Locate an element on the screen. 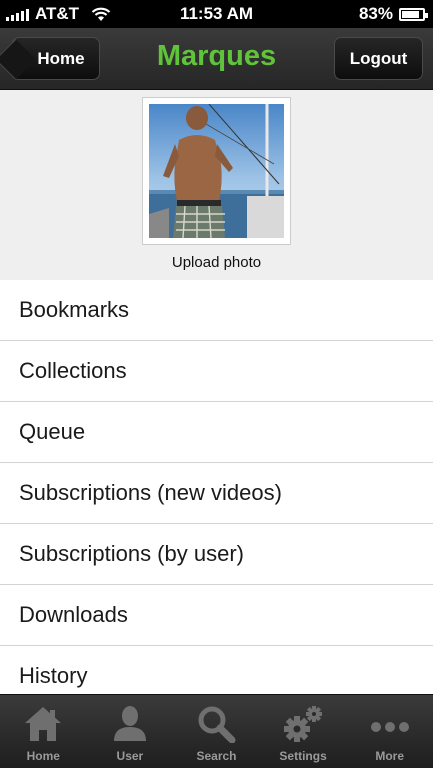  menu-item-downloads: Downloads is located at coordinates (216, 615).